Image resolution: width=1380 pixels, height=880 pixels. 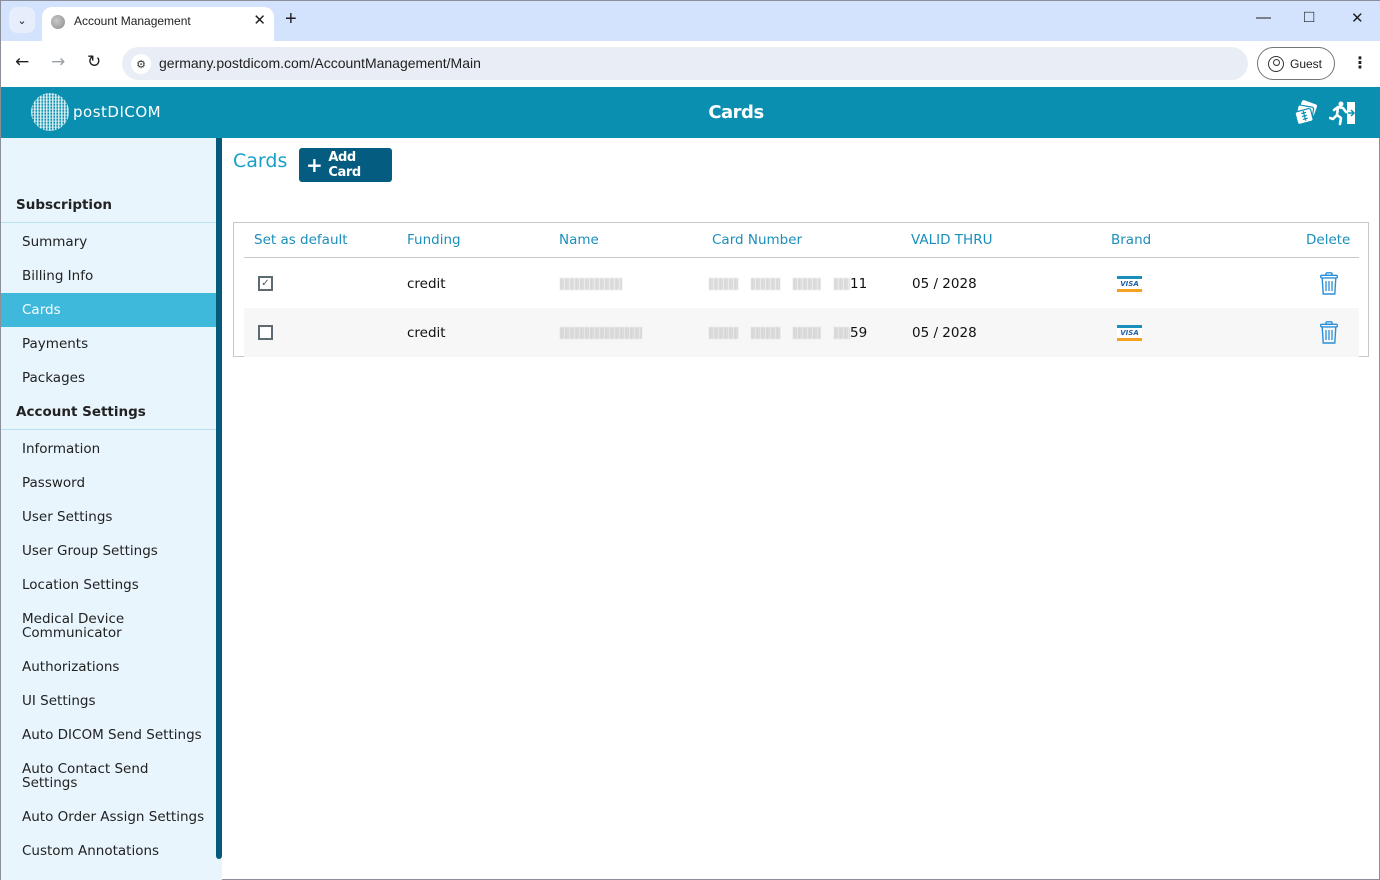 I want to click on sidebar-item-information: Information, so click(x=108, y=449).